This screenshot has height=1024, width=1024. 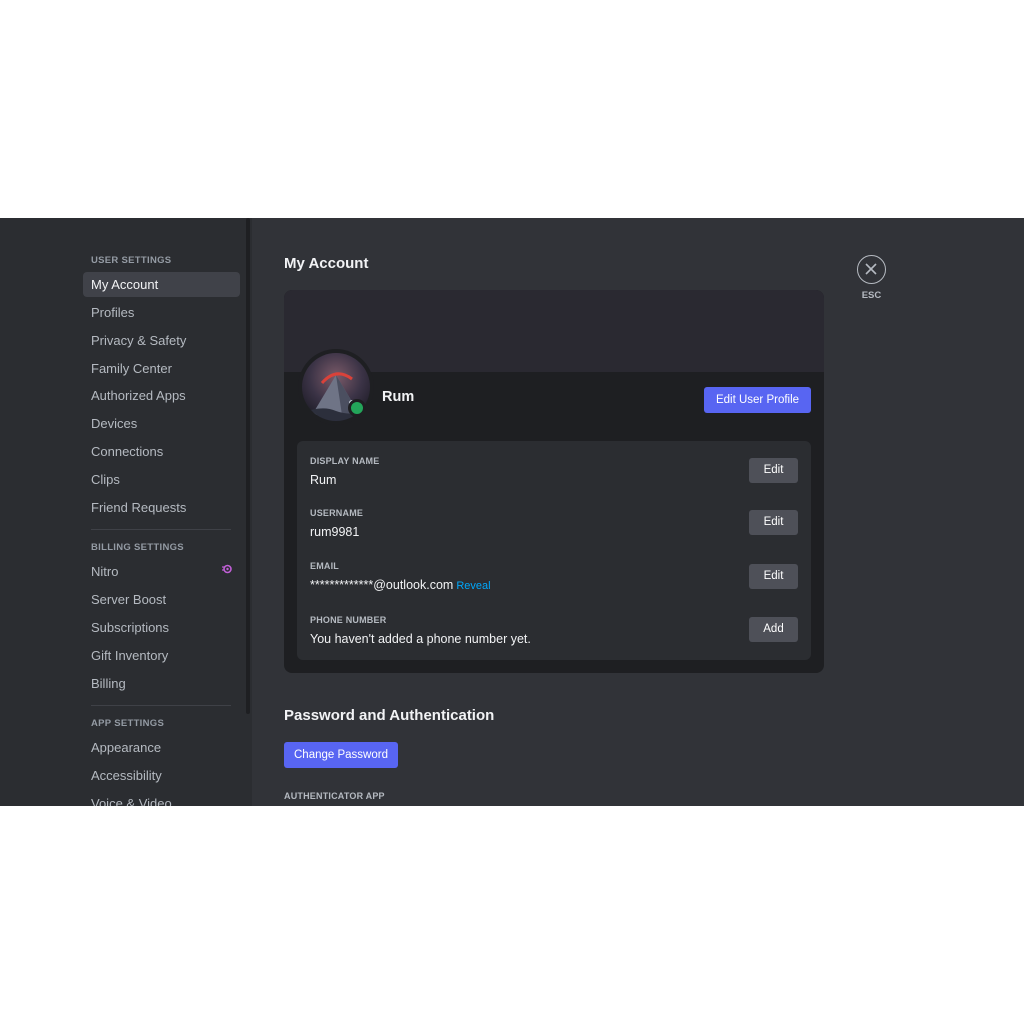 I want to click on field-label: EMAIL, so click(x=324, y=566).